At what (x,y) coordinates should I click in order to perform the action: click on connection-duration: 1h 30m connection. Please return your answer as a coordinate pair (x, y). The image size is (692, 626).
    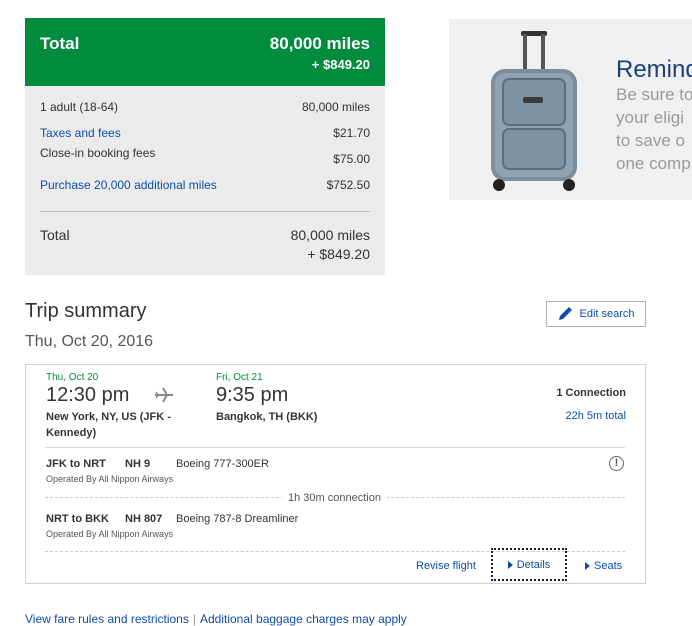
    Looking at the image, I should click on (334, 498).